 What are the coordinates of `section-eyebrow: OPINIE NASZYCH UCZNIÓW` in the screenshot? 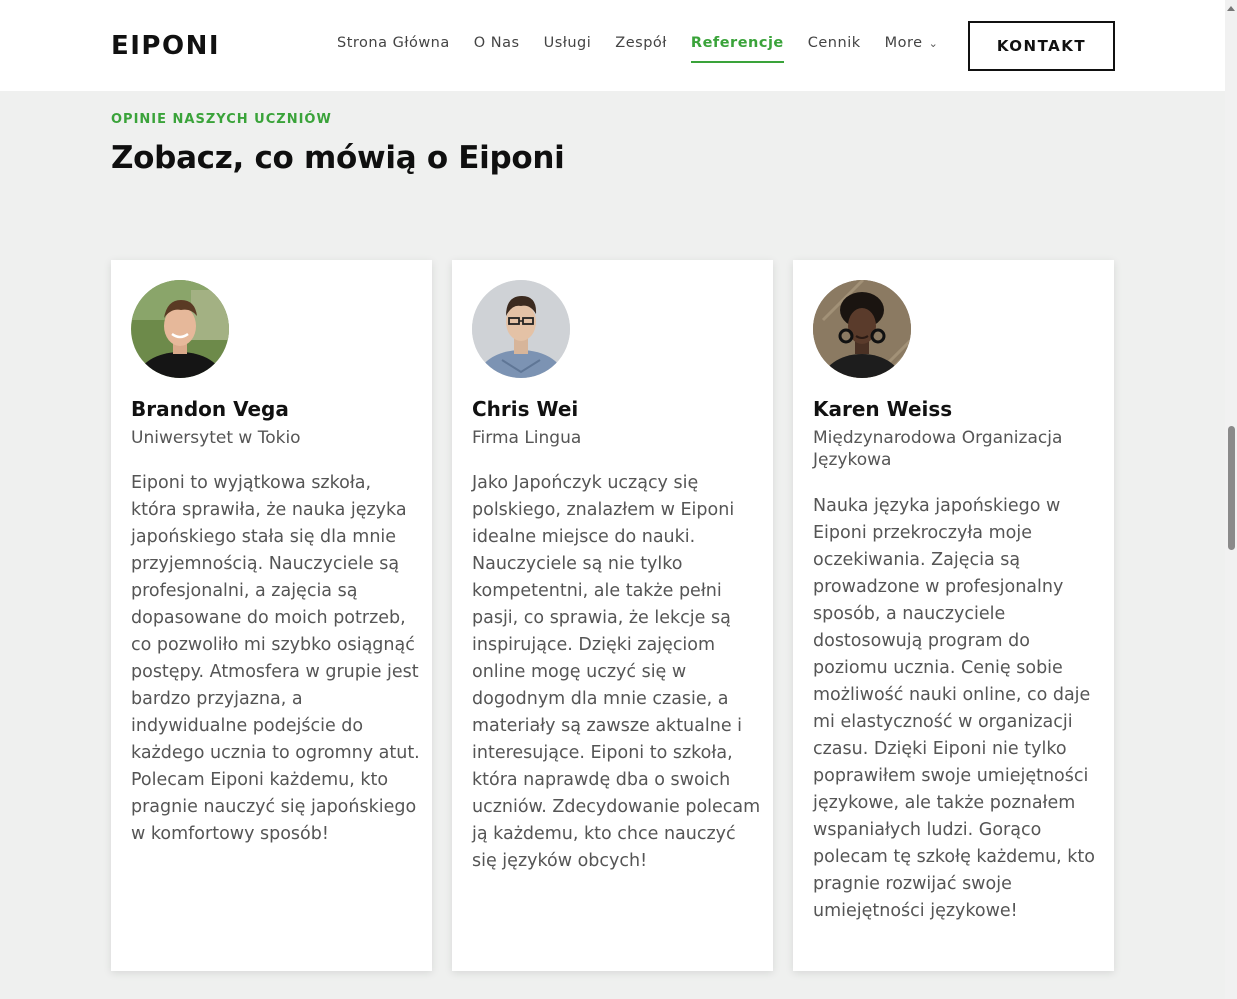 It's located at (221, 119).